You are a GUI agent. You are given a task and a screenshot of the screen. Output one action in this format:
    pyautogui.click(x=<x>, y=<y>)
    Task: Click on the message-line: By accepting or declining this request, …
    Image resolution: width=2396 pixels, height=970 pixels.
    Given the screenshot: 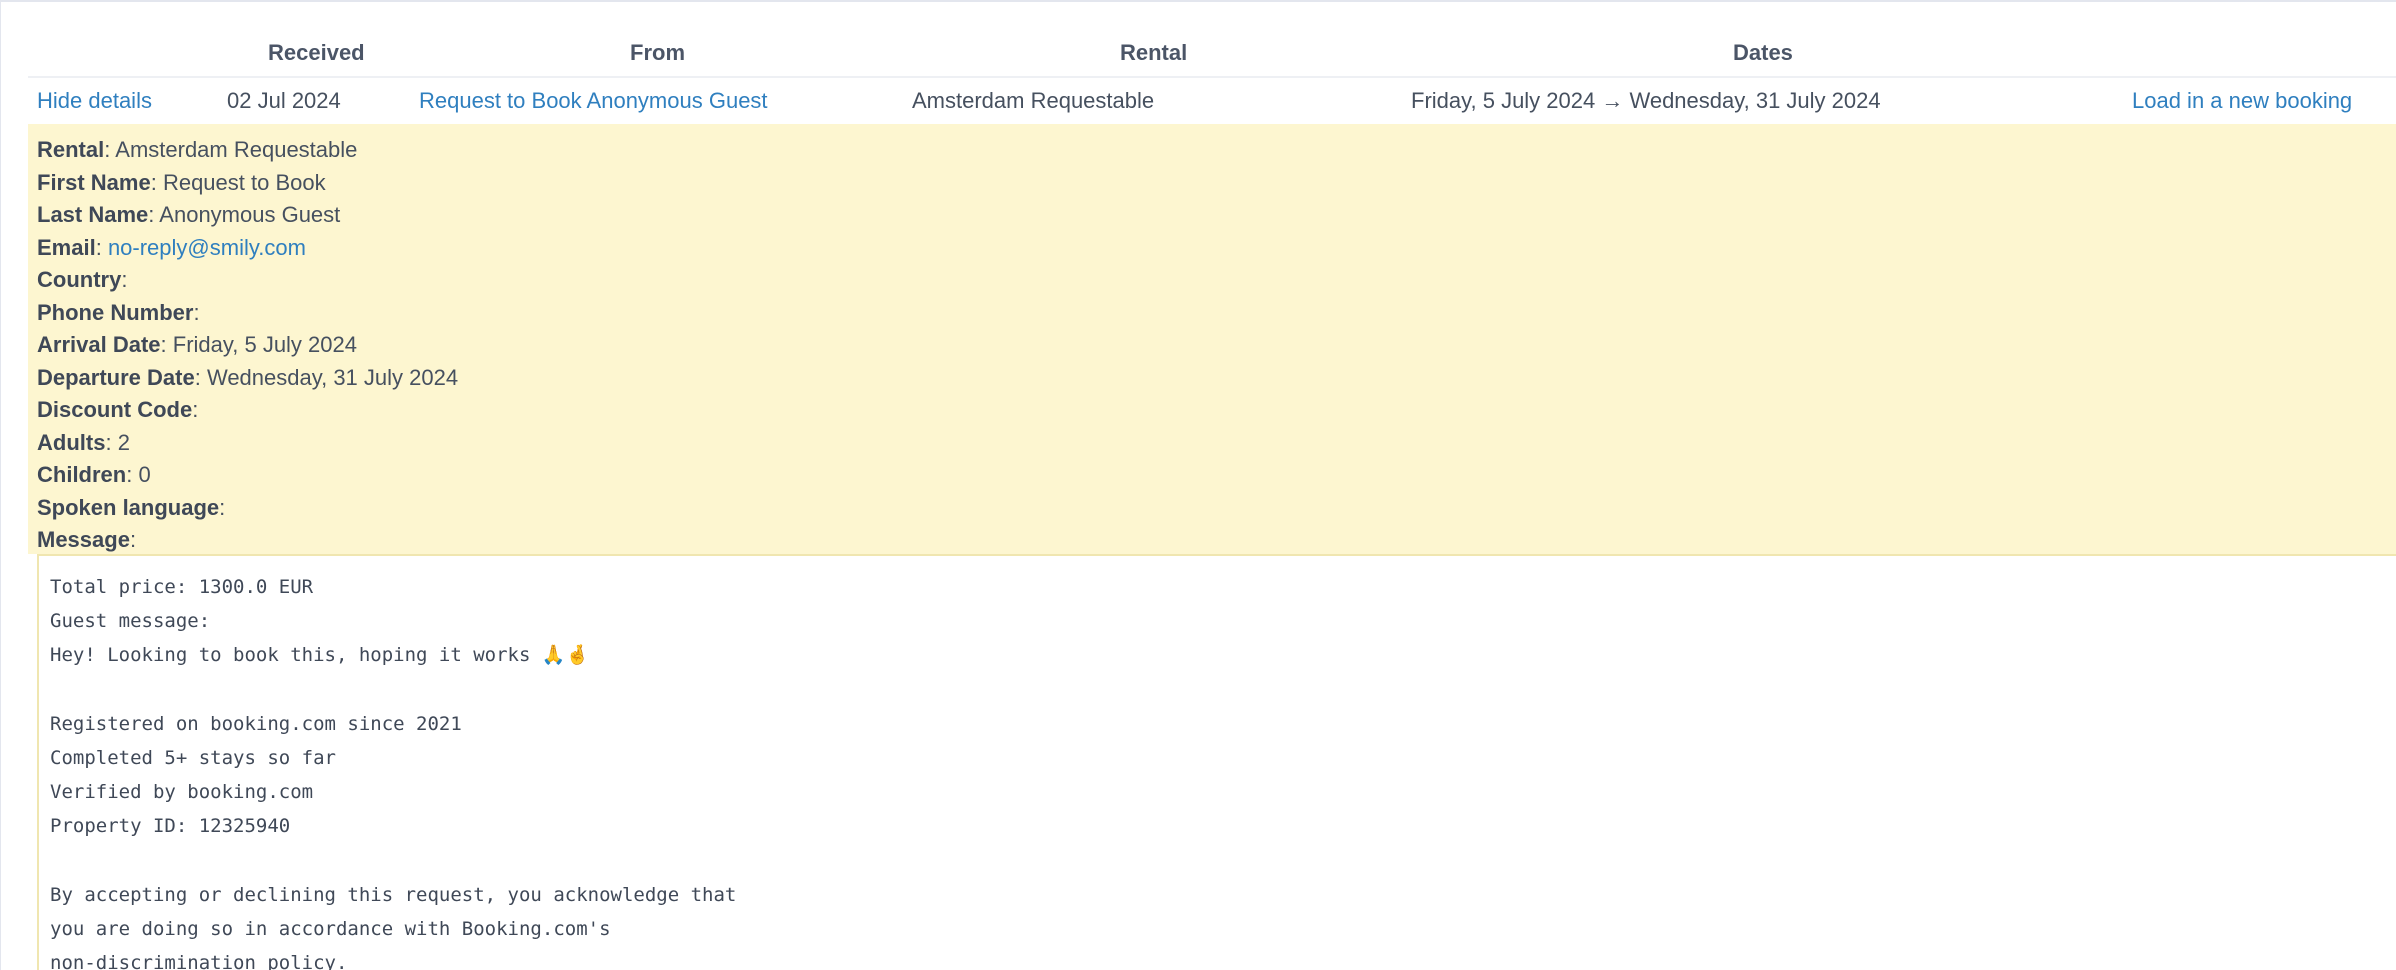 What is the action you would take?
    pyautogui.click(x=393, y=894)
    